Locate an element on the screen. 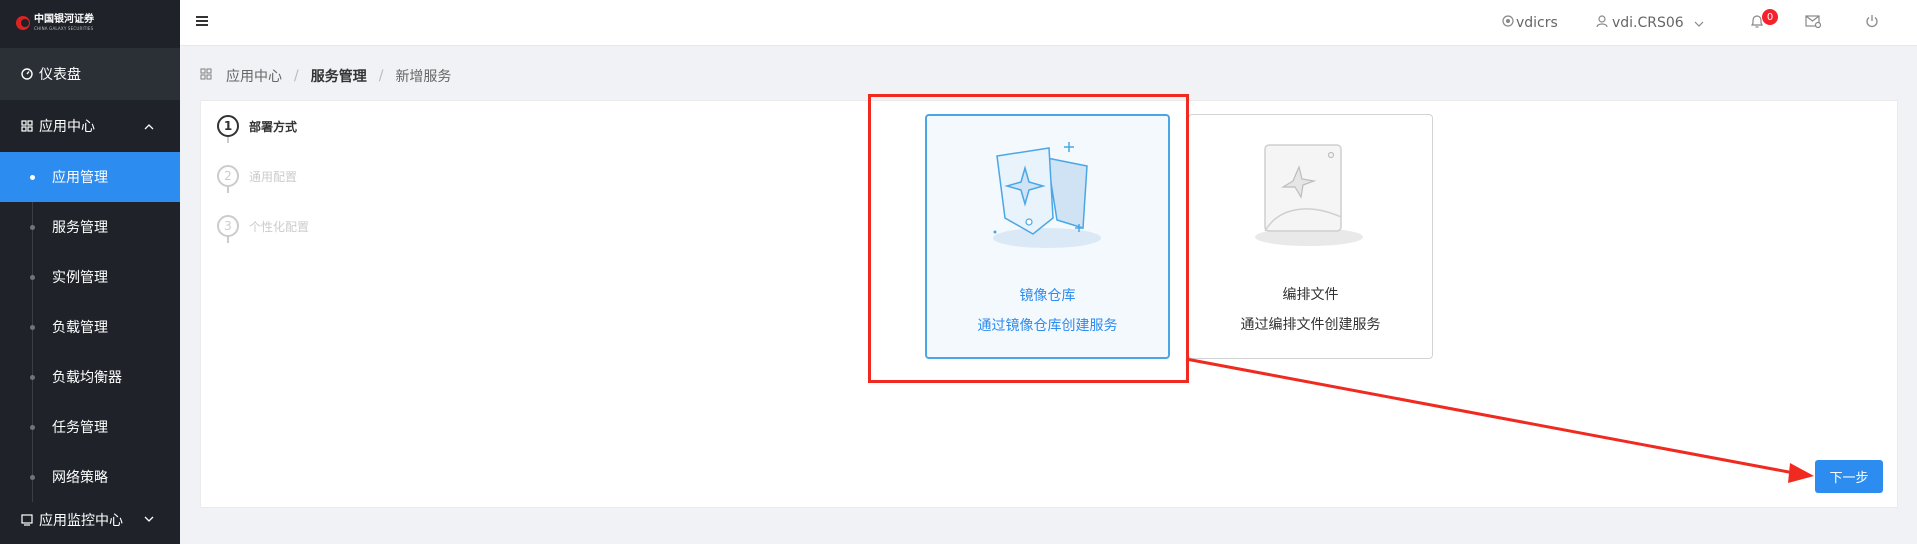  sidebar-group-app-center: 应用中心 is located at coordinates (90, 126).